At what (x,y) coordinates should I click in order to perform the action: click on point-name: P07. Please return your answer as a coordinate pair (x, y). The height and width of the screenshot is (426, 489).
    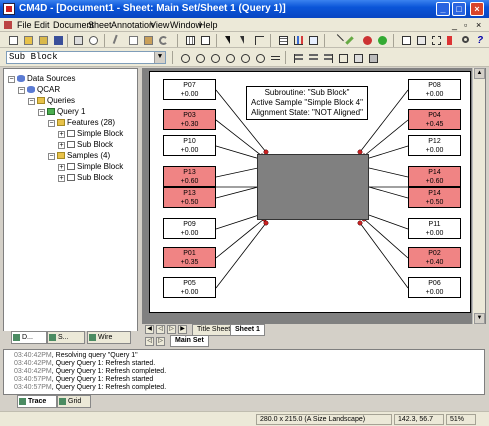
    Looking at the image, I should click on (189, 85).